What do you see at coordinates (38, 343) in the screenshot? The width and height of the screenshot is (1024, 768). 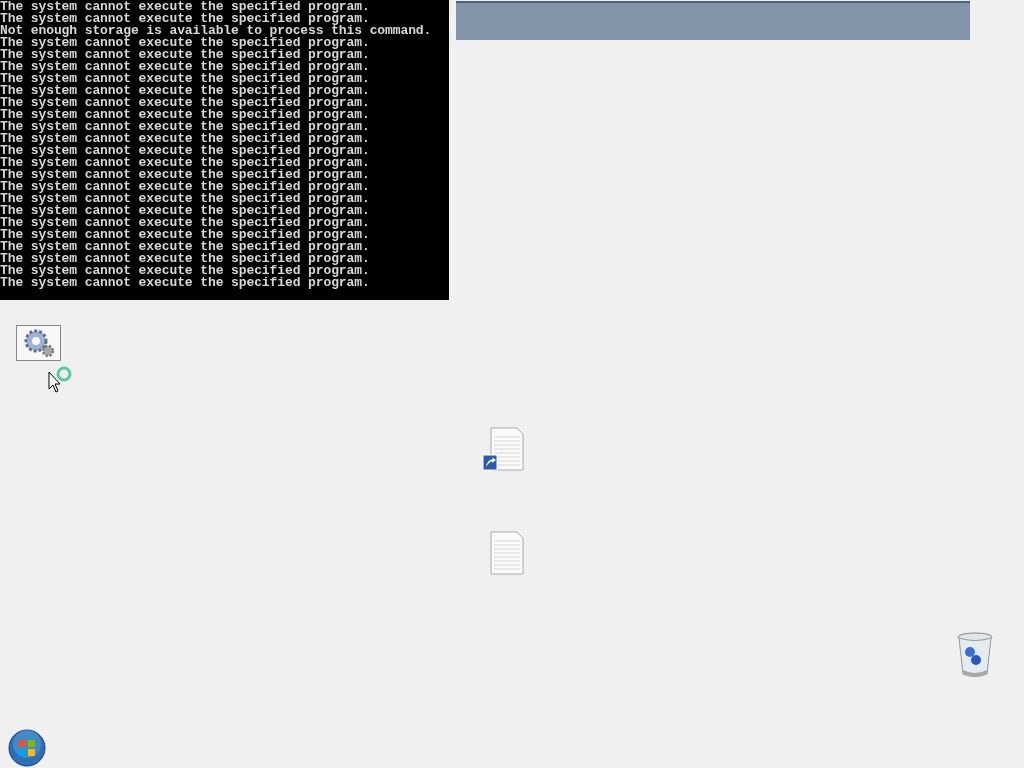 I see `gear-icon` at bounding box center [38, 343].